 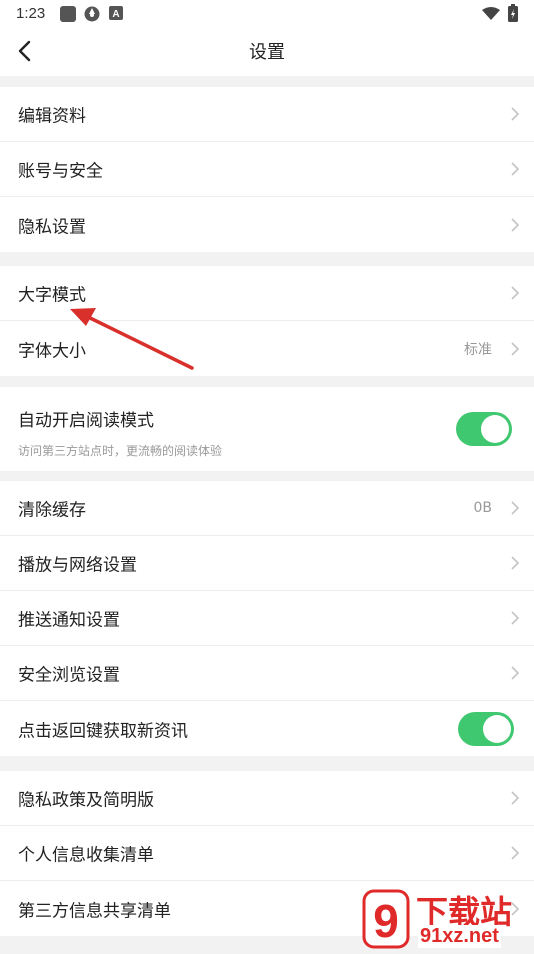 What do you see at coordinates (267, 224) in the screenshot?
I see `privacy-settings-row: 隐私设置` at bounding box center [267, 224].